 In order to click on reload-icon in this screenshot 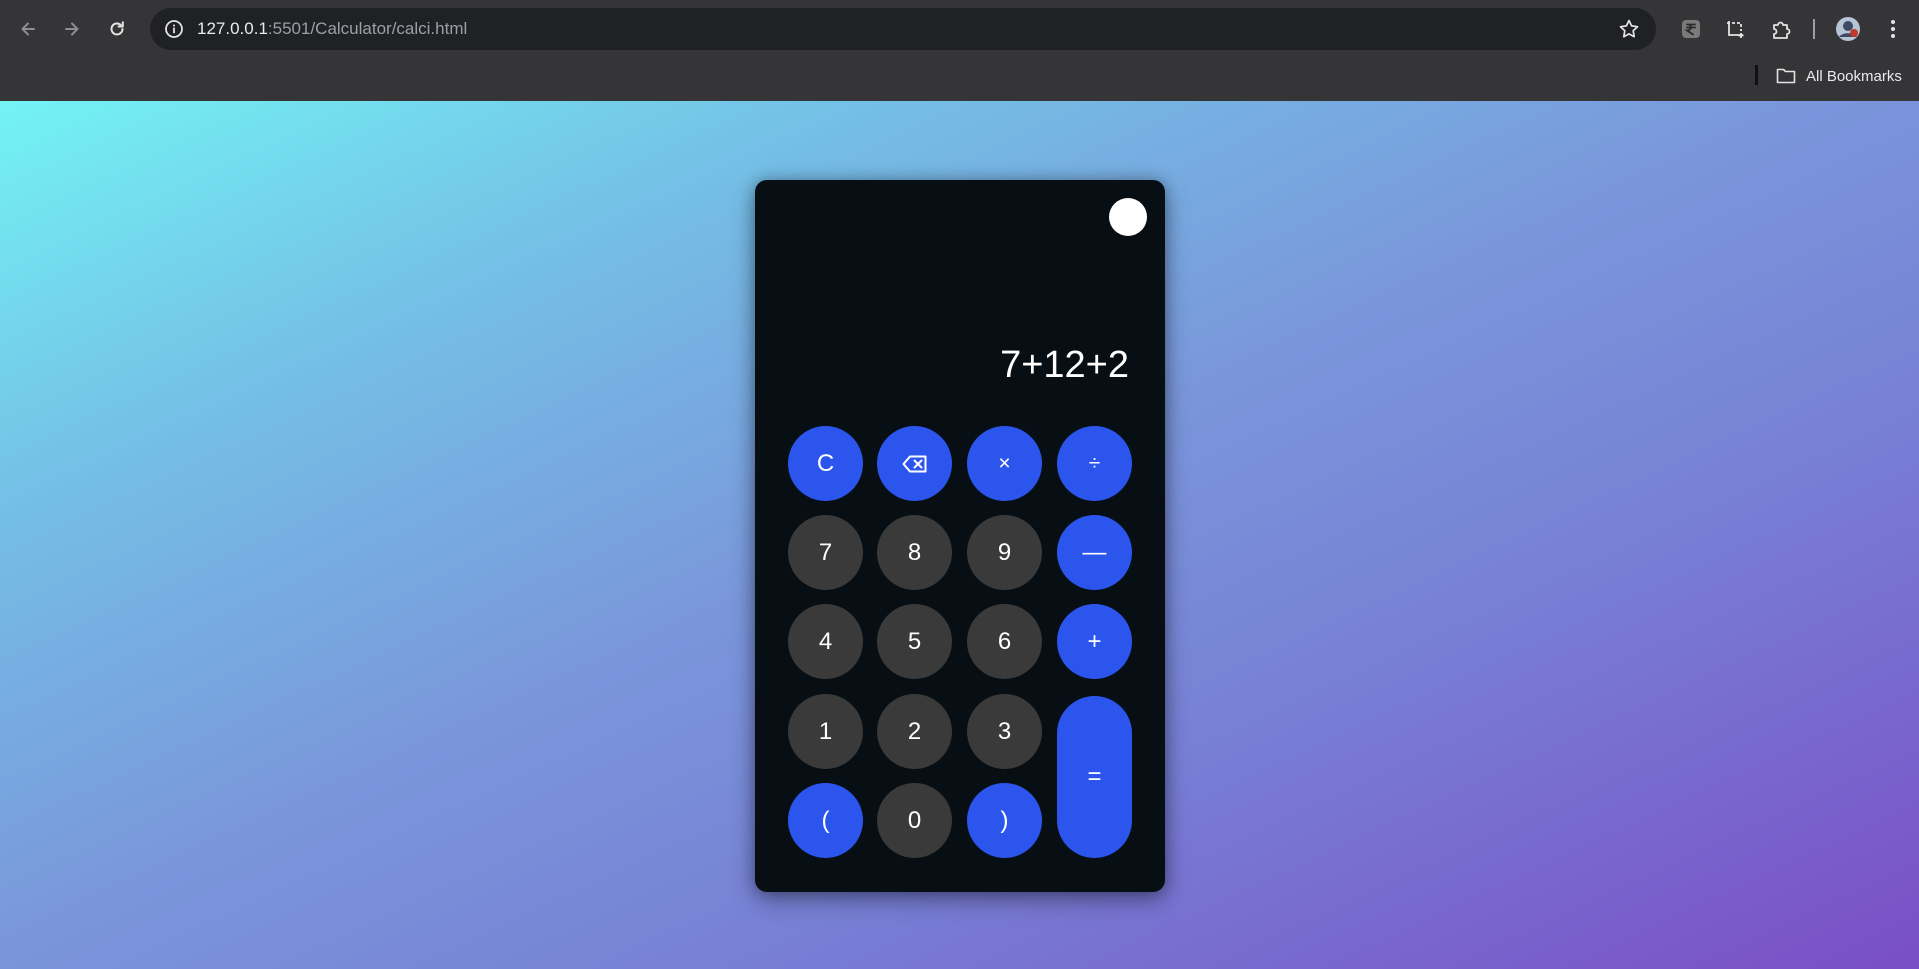, I will do `click(117, 28)`.